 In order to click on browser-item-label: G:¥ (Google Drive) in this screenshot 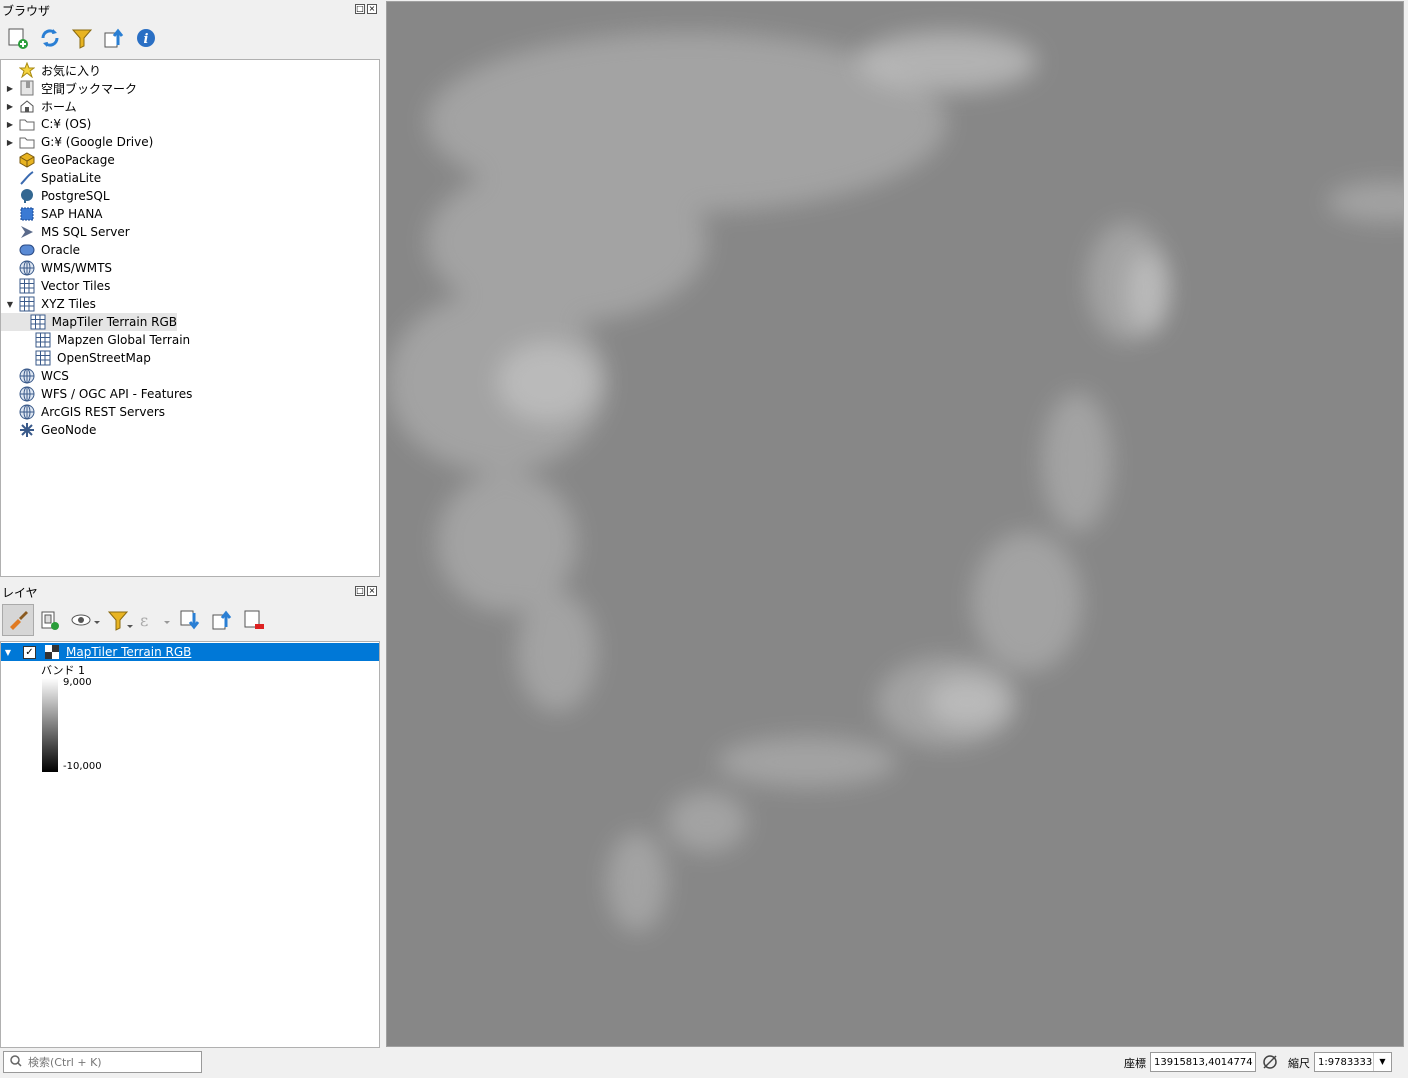, I will do `click(97, 142)`.